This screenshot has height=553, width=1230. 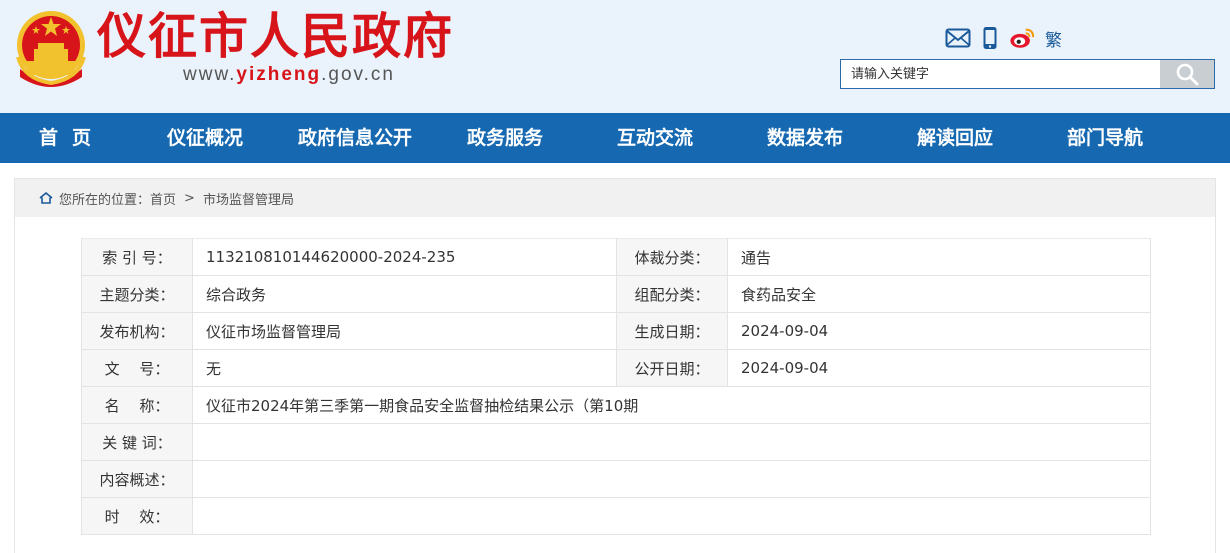 I want to click on topic-label: 主题分类：, so click(x=137, y=294).